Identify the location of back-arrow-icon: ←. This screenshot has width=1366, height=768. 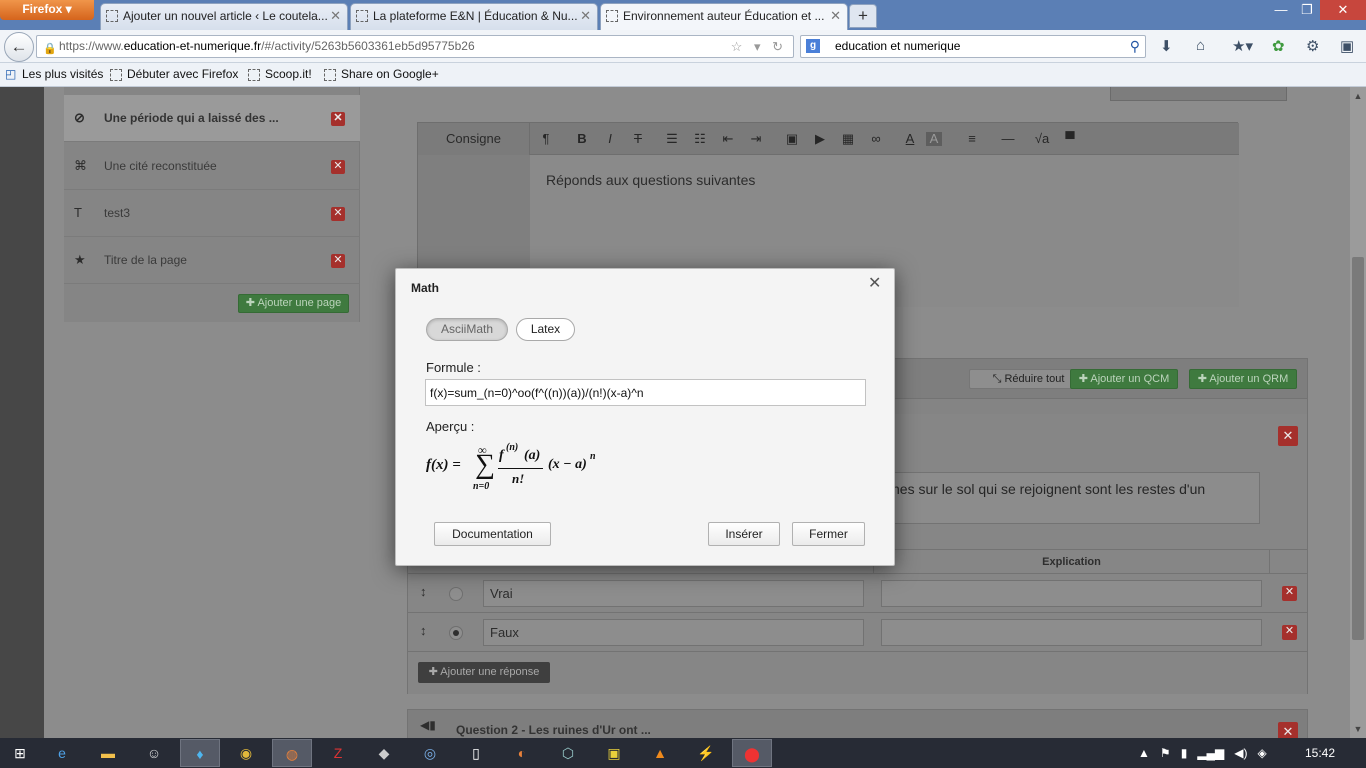
(19, 47).